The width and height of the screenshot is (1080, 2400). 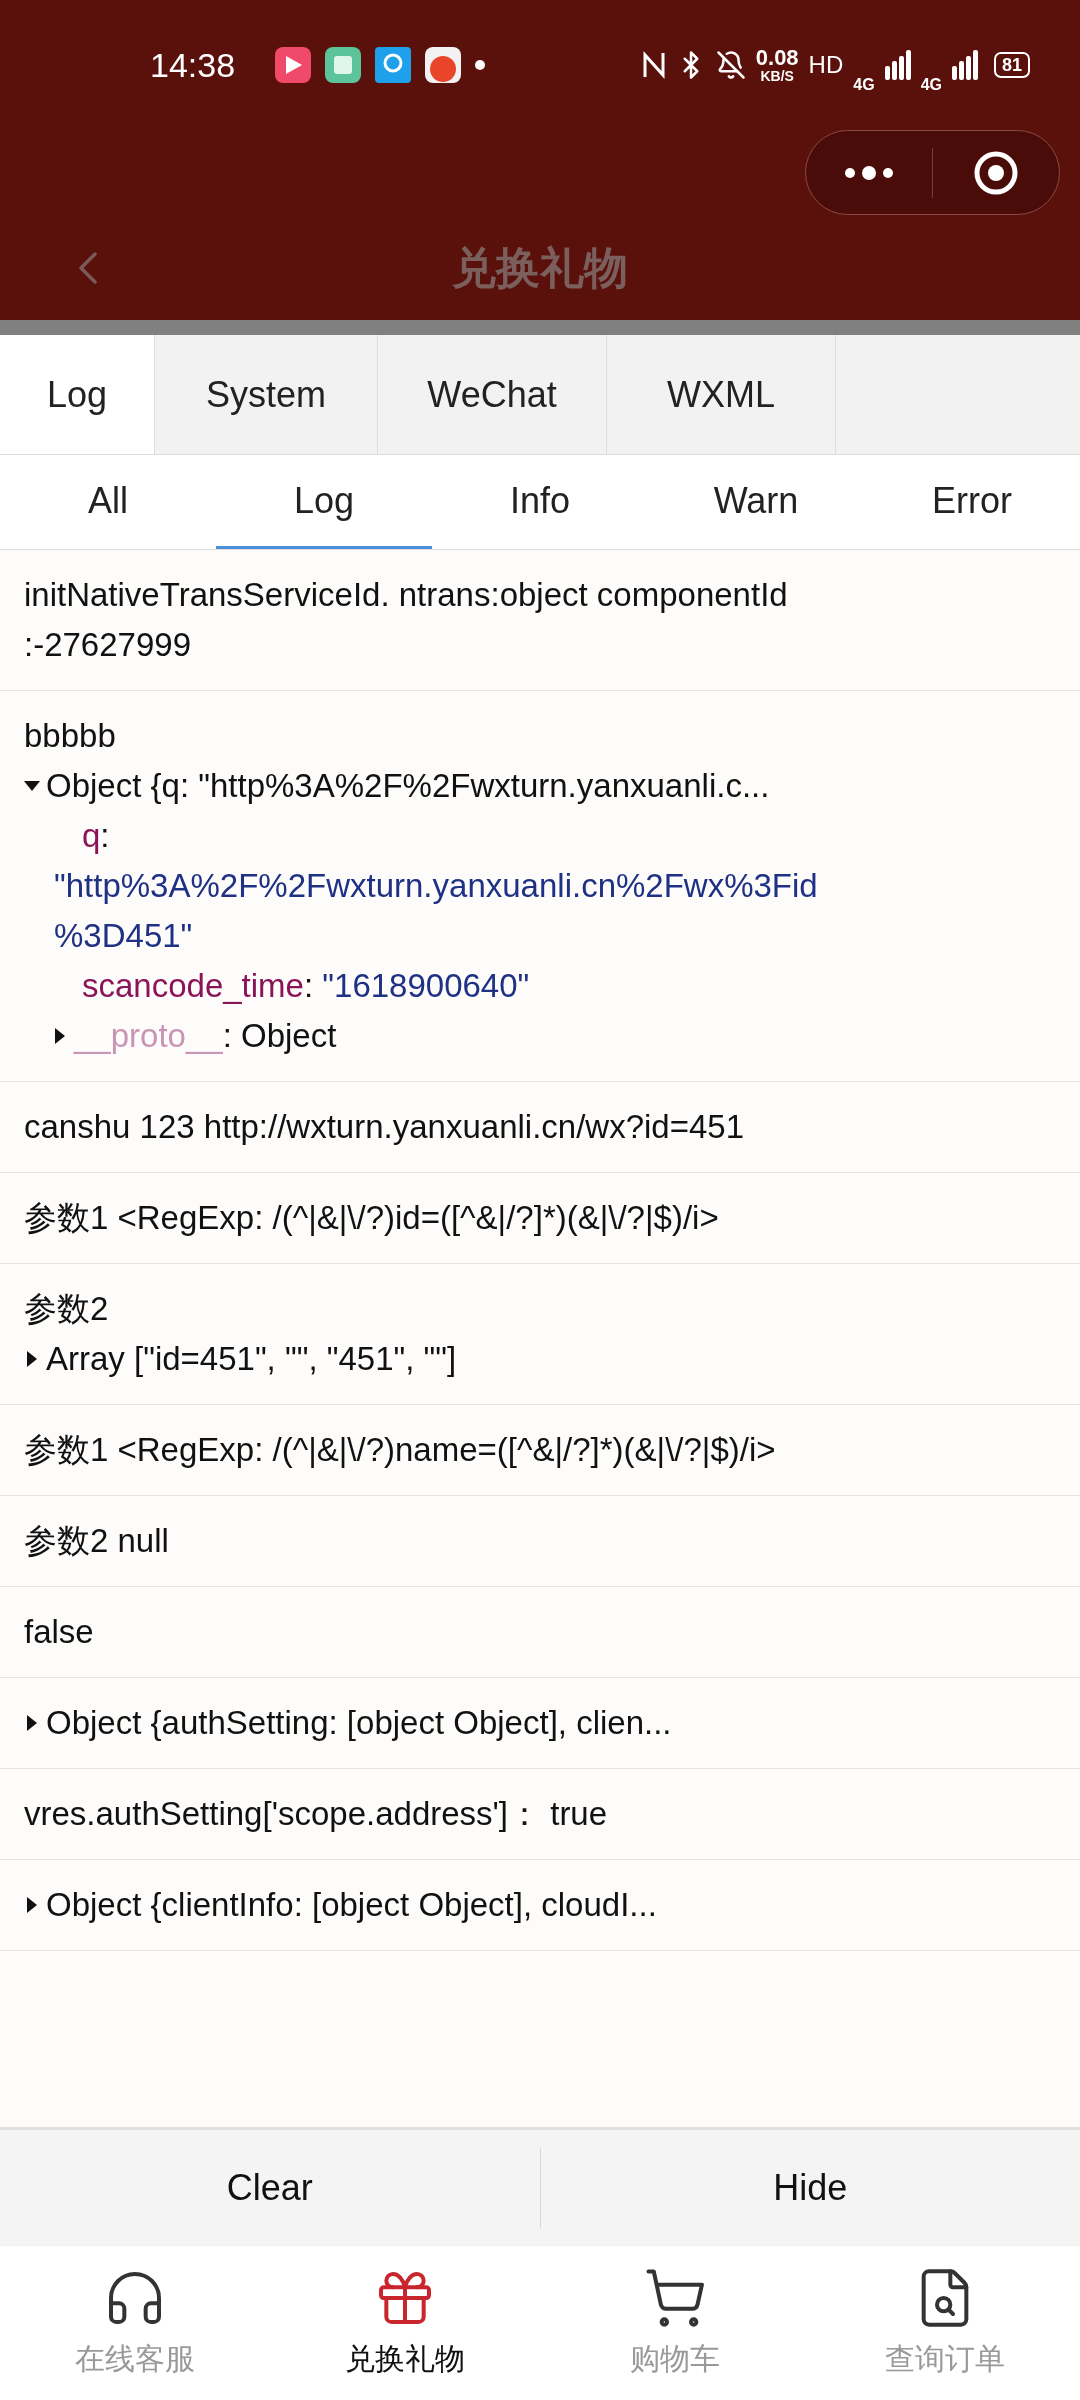 I want to click on object-property: __proto__: Object, so click(x=205, y=1036).